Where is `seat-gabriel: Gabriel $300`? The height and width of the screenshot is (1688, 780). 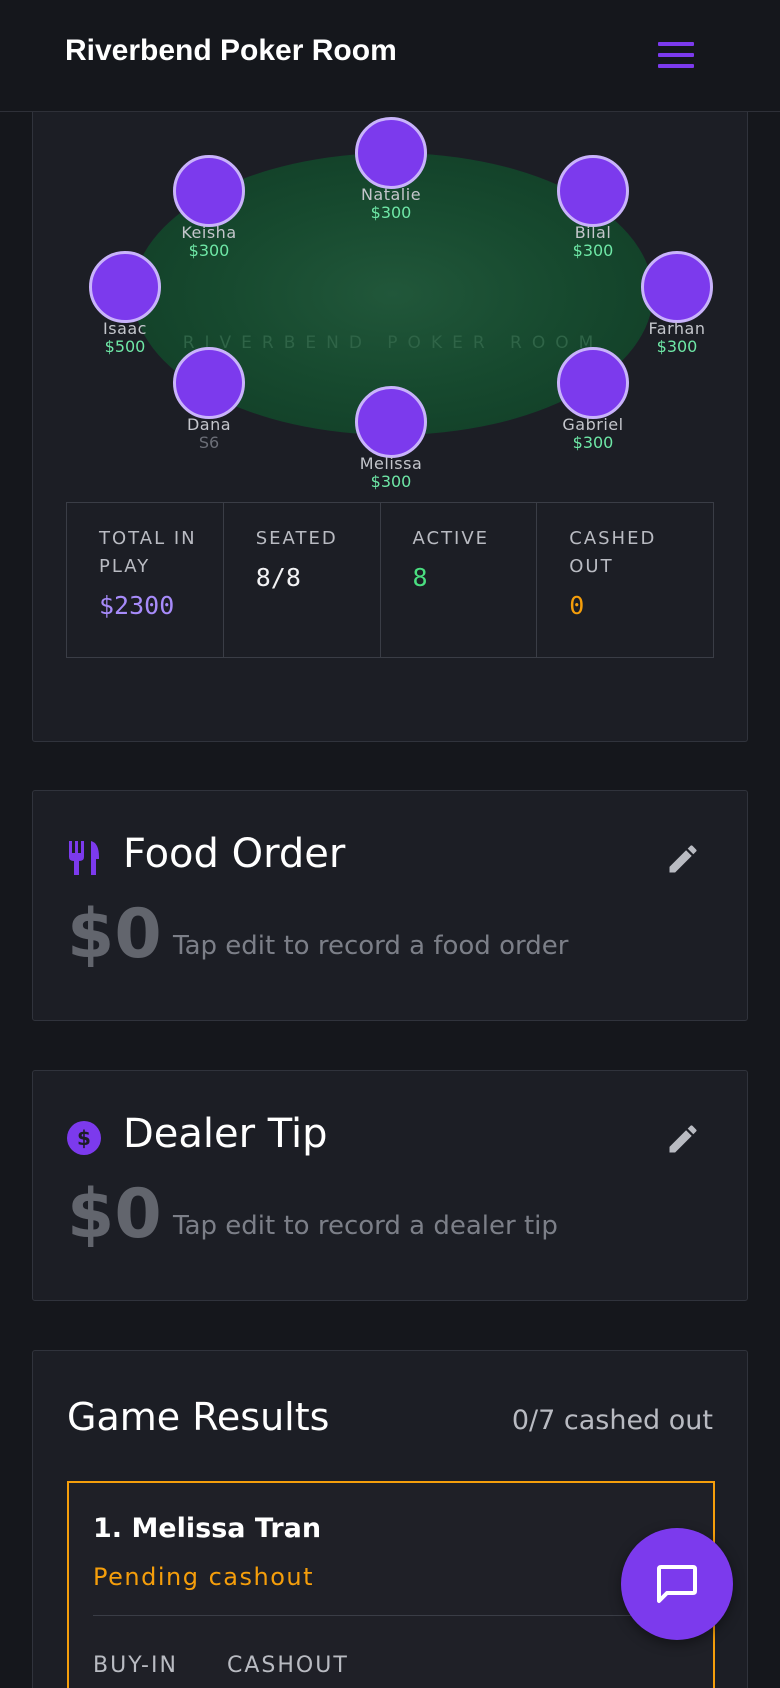
seat-gabriel: Gabriel $300 is located at coordinates (593, 399).